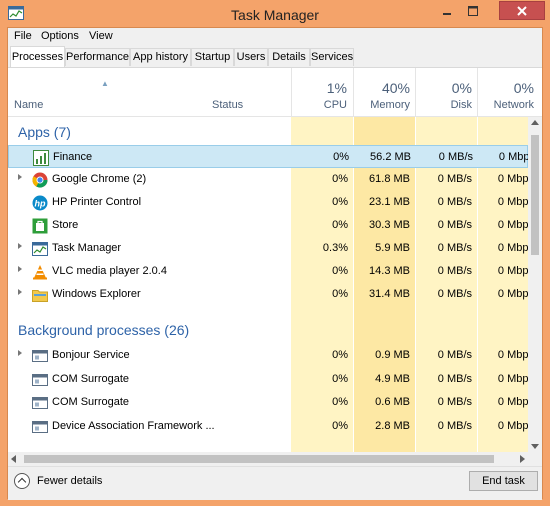 Image resolution: width=550 pixels, height=506 pixels. I want to click on close-button, so click(522, 10).